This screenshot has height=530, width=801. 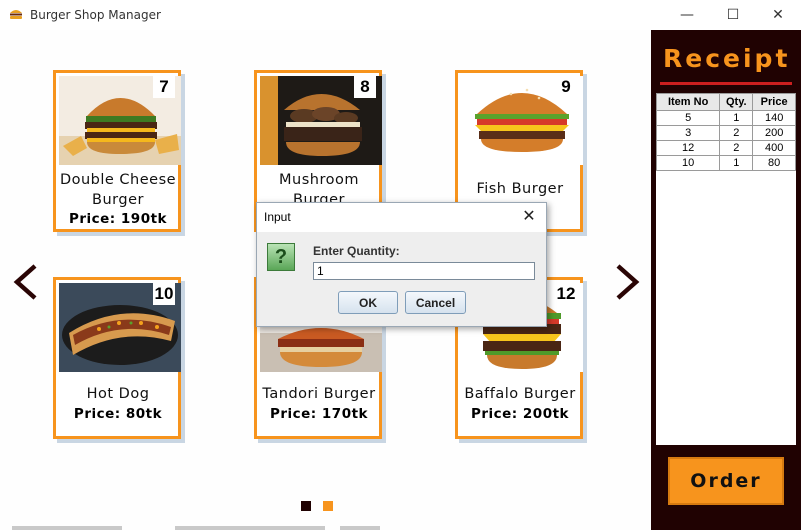 What do you see at coordinates (688, 133) in the screenshot?
I see `cell-item-no: 3` at bounding box center [688, 133].